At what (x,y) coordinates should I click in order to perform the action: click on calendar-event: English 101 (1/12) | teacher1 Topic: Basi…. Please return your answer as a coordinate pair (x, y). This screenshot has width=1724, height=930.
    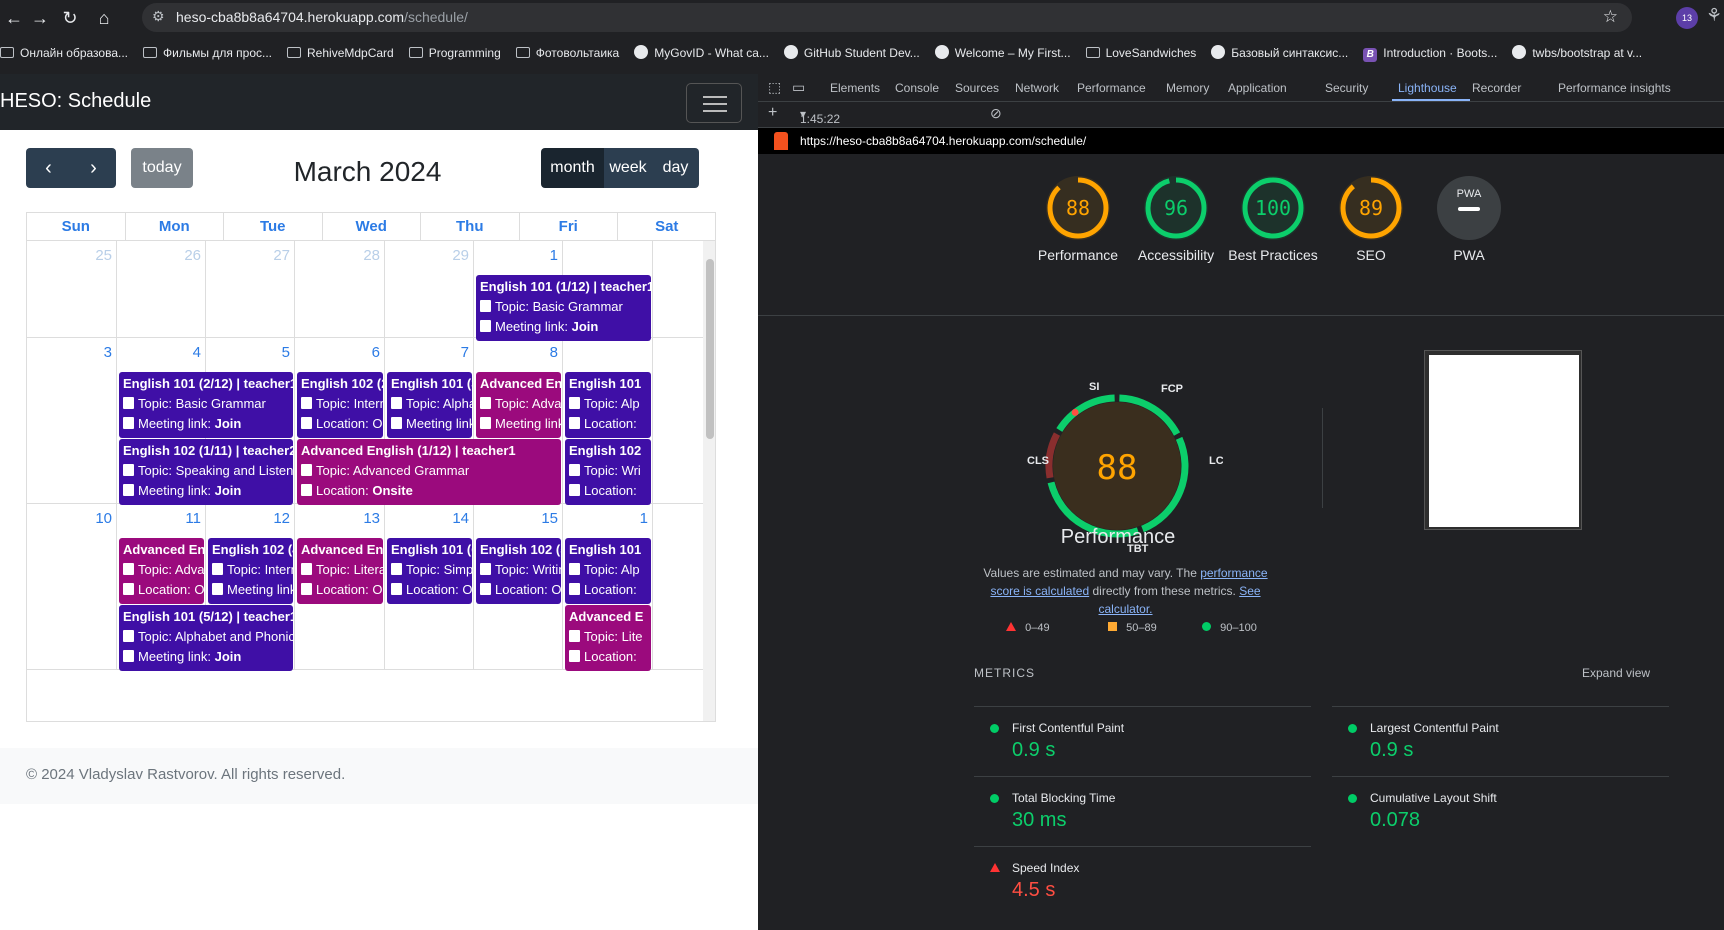
    Looking at the image, I should click on (563, 308).